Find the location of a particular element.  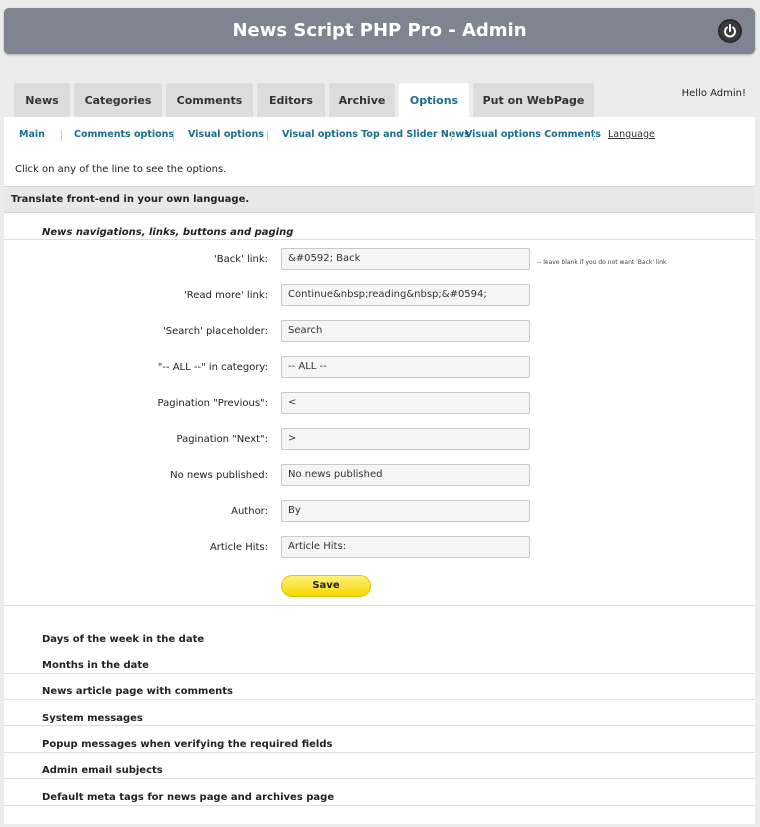

app-header: News Script PHP Pro - Admin is located at coordinates (379, 31).